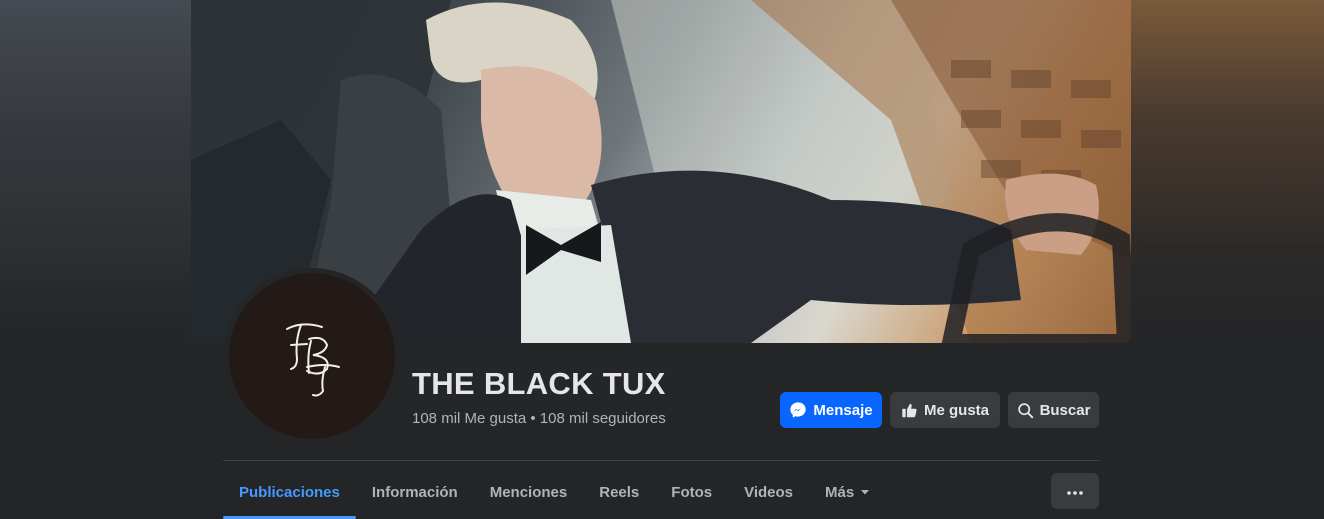 The width and height of the screenshot is (1324, 519). Describe the element at coordinates (661, 460) in the screenshot. I see `tabs-divider` at that location.